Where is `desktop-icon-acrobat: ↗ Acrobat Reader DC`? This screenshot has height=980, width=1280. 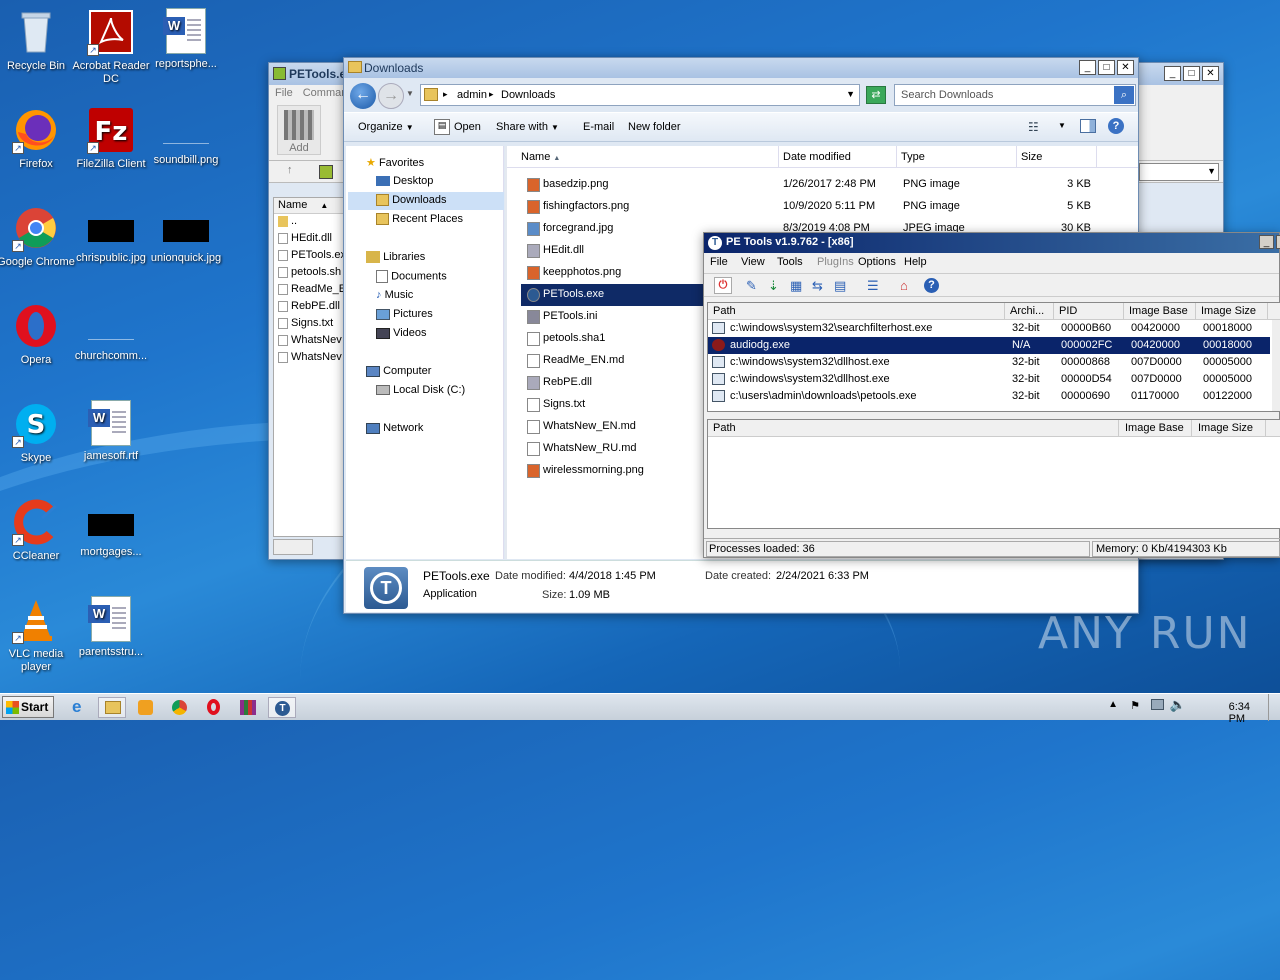 desktop-icon-acrobat: ↗ Acrobat Reader DC is located at coordinates (111, 47).